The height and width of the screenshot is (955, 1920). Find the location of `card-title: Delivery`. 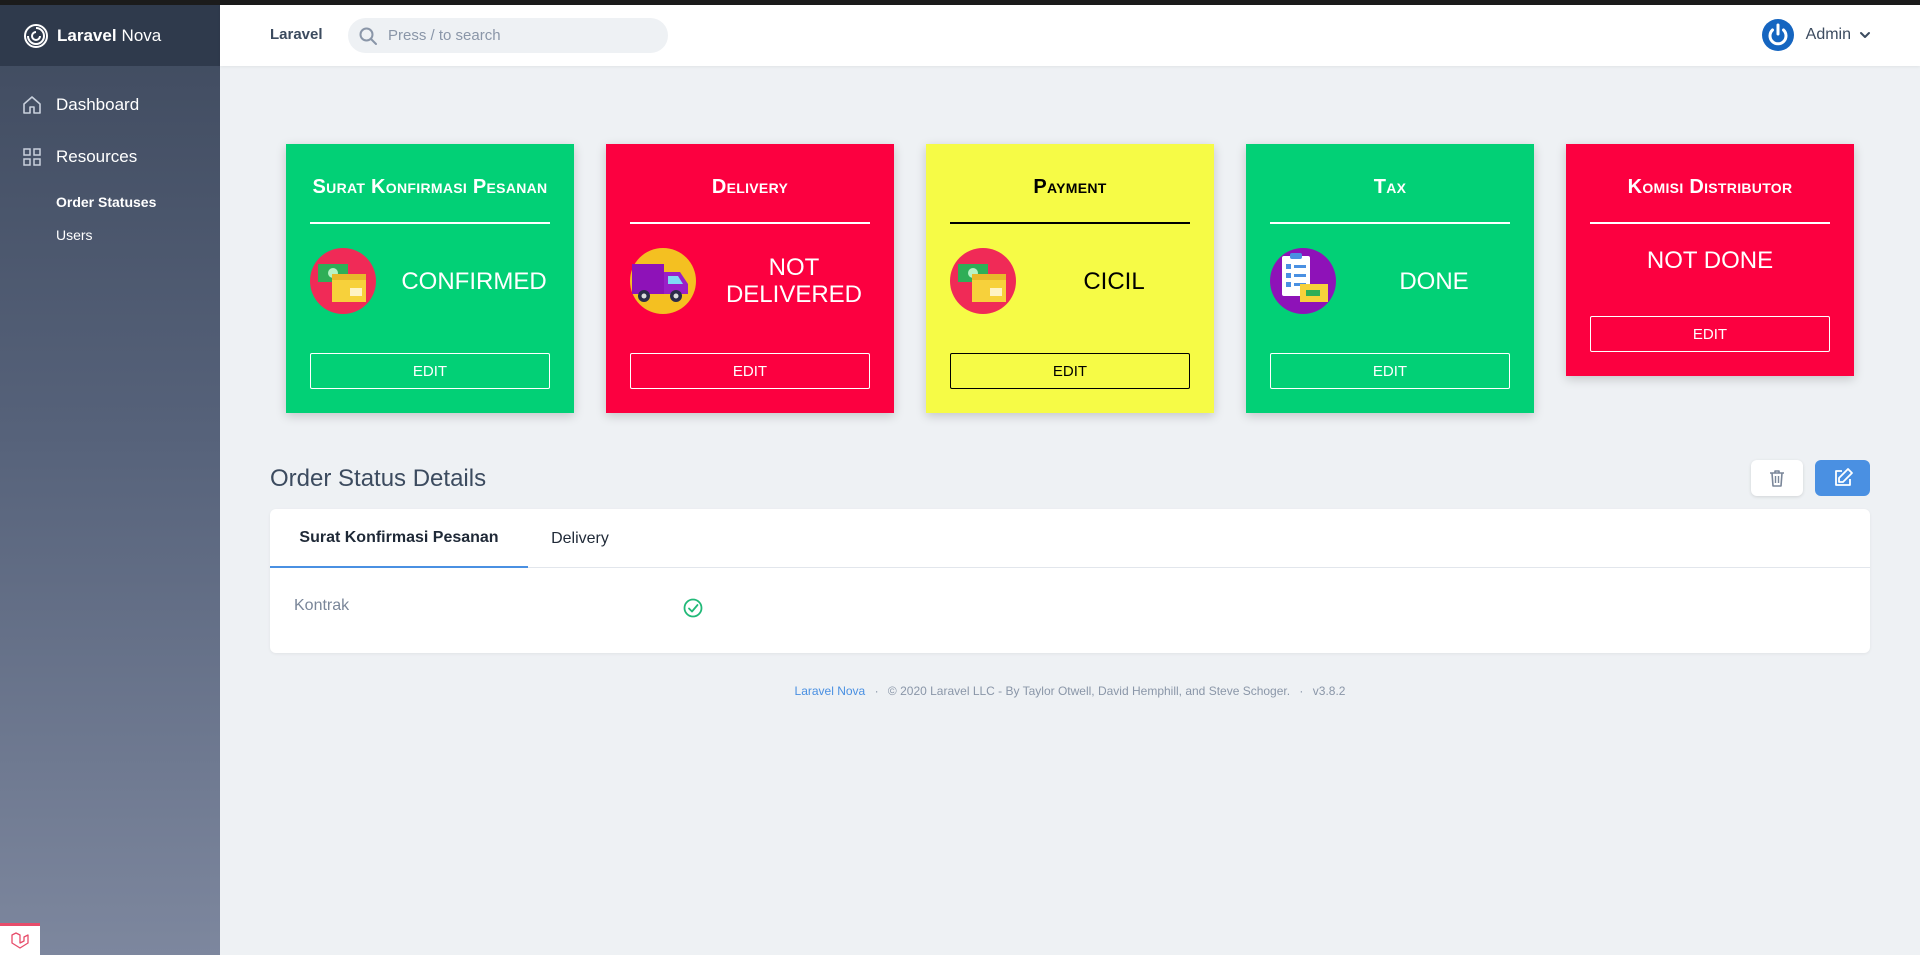

card-title: Delivery is located at coordinates (750, 187).